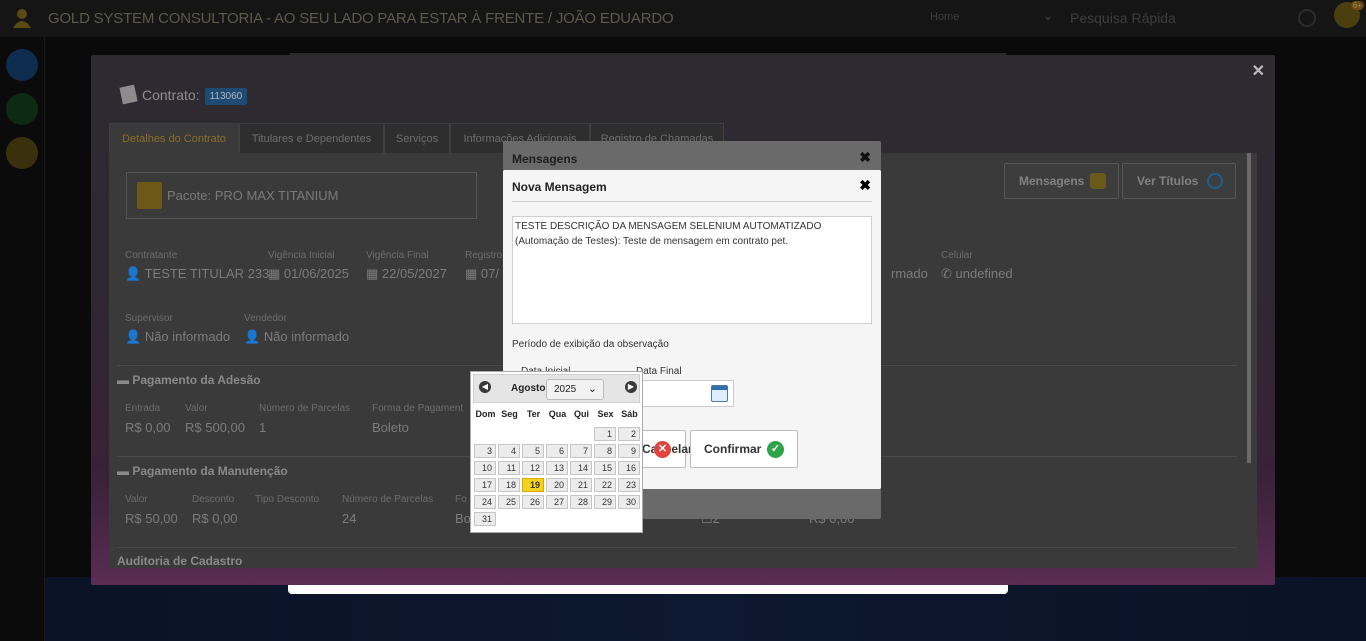 The width and height of the screenshot is (1366, 641). What do you see at coordinates (945, 17) in the screenshot?
I see `home-select-value: Home` at bounding box center [945, 17].